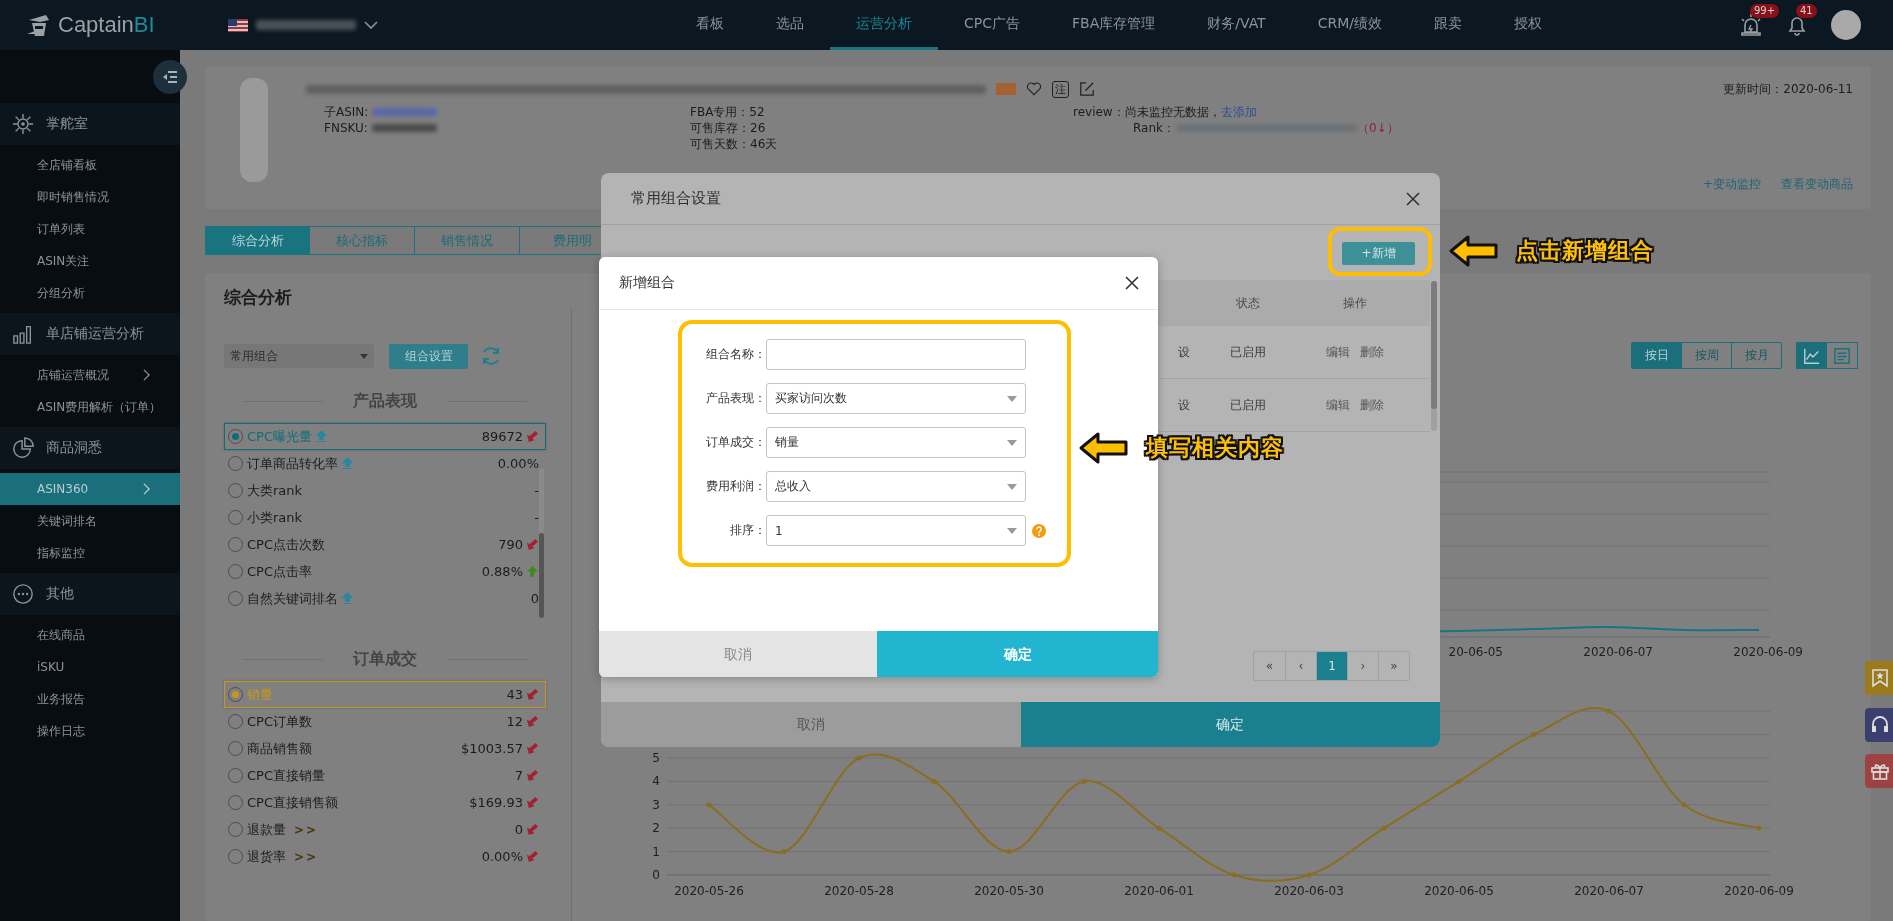 This screenshot has width=1893, height=921. What do you see at coordinates (1812, 355) in the screenshot?
I see `line-chart-button` at bounding box center [1812, 355].